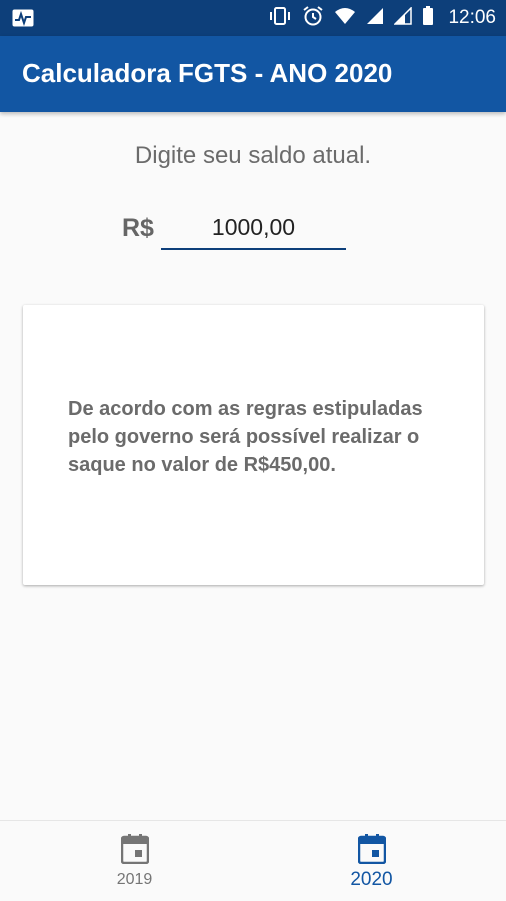  What do you see at coordinates (207, 73) in the screenshot?
I see `app-title: Calculadora FGTS - ANO 2020` at bounding box center [207, 73].